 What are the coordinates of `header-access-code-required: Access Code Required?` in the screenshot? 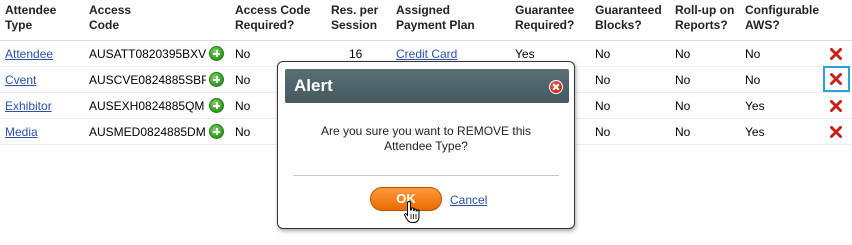 It's located at (273, 17).